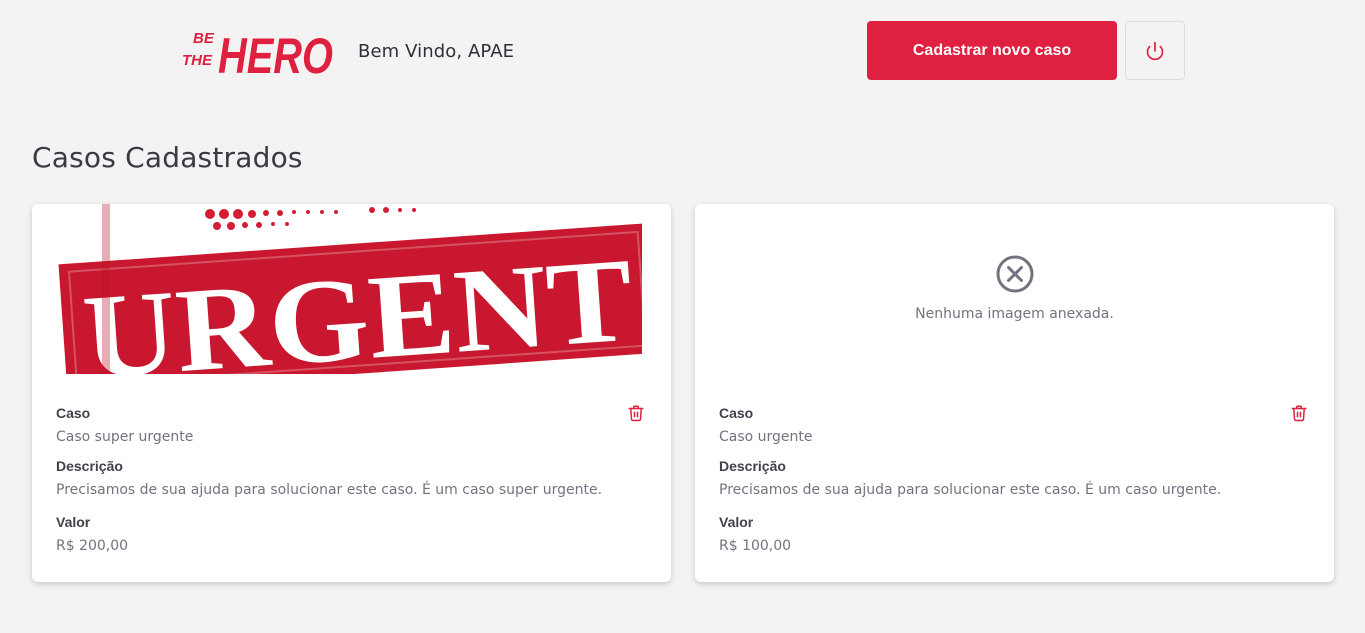 The height and width of the screenshot is (633, 1365). I want to click on case-title: Caso super urgente, so click(125, 437).